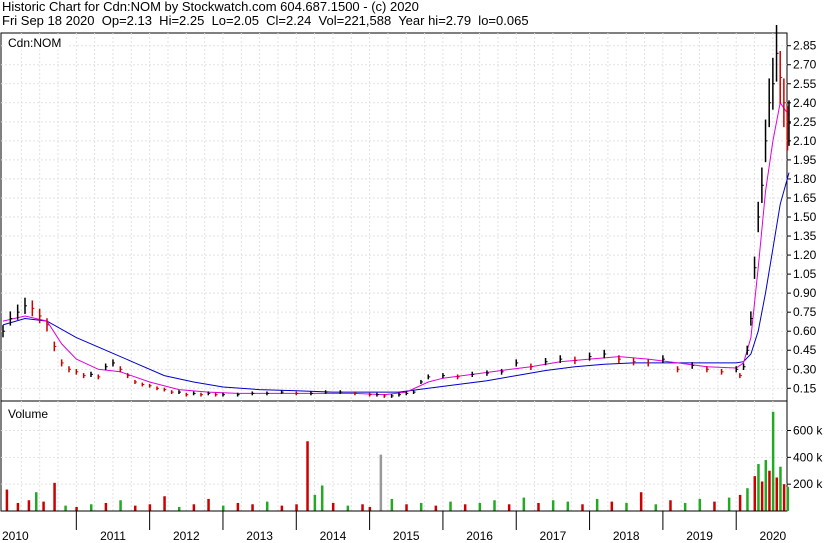 Image resolution: width=830 pixels, height=543 pixels. I want to click on price-y-tick-label: 1.20, so click(805, 255).